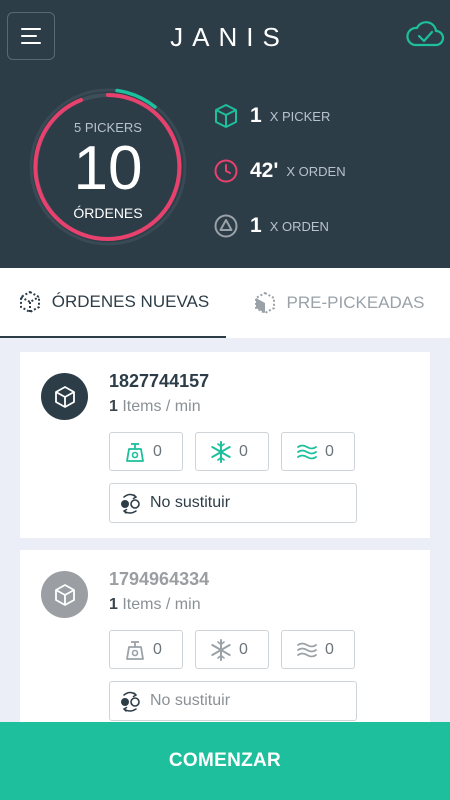  I want to click on pickers-count: 5 PICKERS, so click(108, 127).